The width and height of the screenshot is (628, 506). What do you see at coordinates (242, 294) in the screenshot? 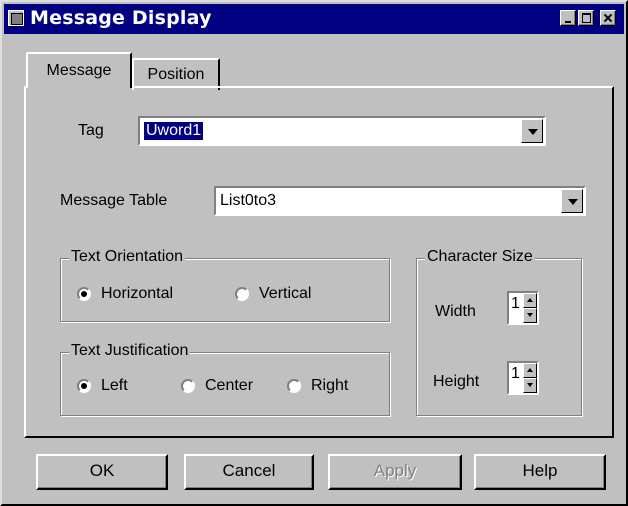
I see `vertical-radio` at bounding box center [242, 294].